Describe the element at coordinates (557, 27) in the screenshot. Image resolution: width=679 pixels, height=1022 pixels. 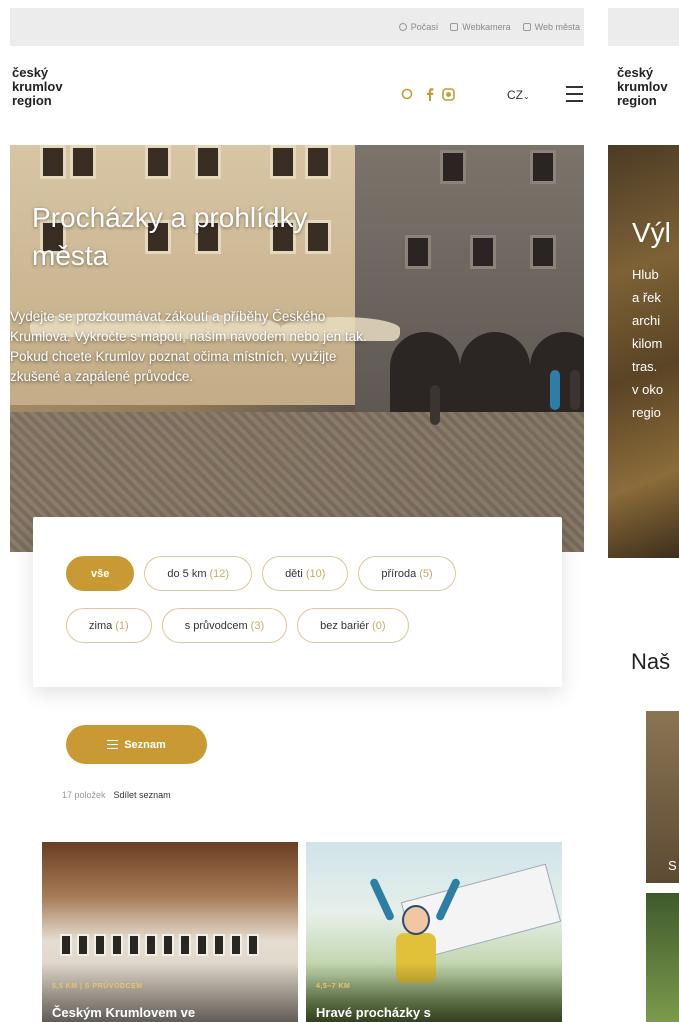
I see `city-web-label: Web města` at that location.